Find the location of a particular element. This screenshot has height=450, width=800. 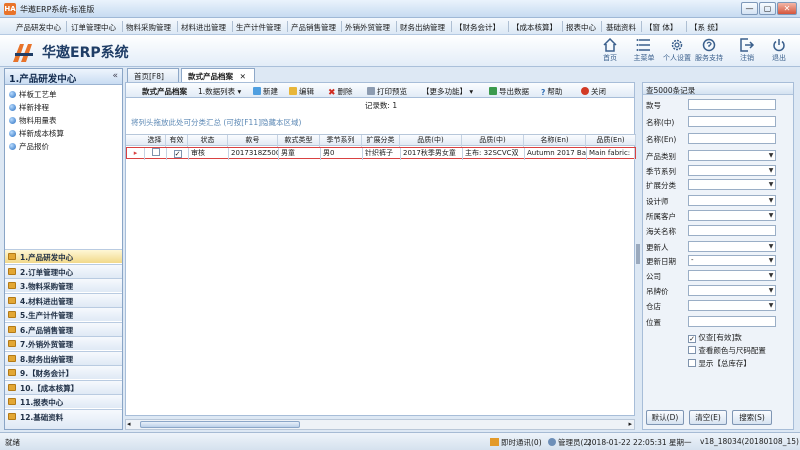

module-order-center: 2.订单管理中心 is located at coordinates (63, 270).